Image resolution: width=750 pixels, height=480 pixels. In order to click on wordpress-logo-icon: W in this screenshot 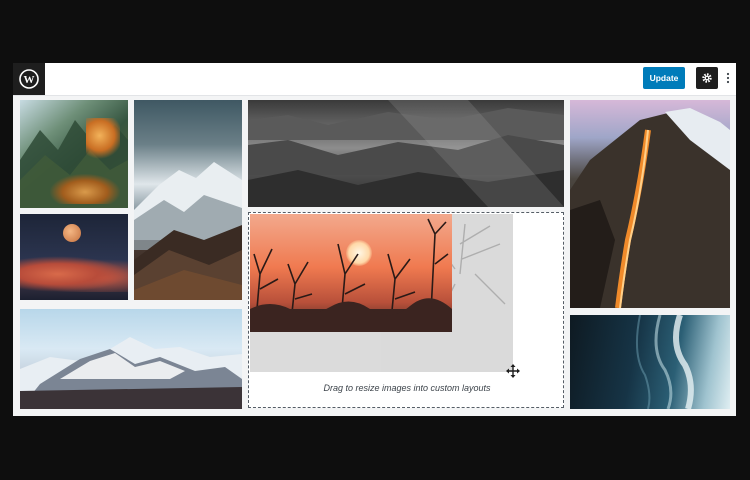, I will do `click(29, 79)`.